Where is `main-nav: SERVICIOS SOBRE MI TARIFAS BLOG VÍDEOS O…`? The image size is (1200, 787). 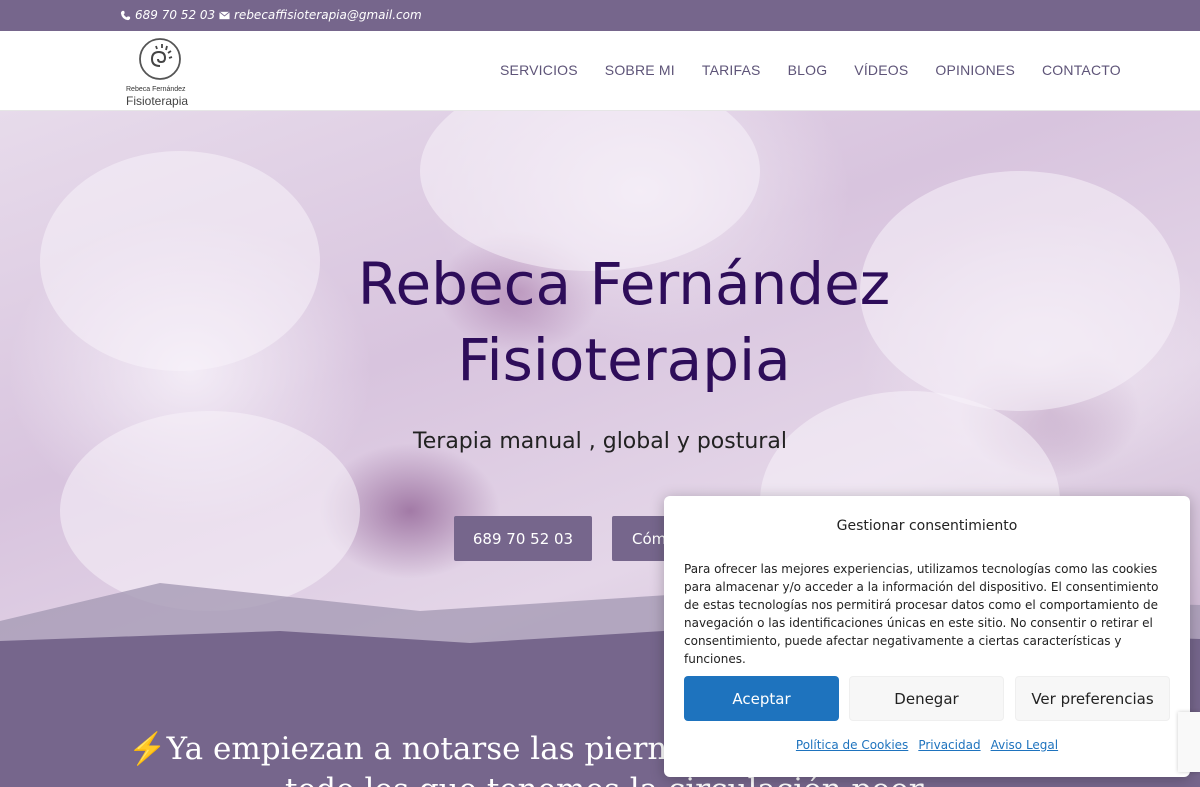 main-nav: SERVICIOS SOBRE MI TARIFAS BLOG VÍDEOS O… is located at coordinates (824, 70).